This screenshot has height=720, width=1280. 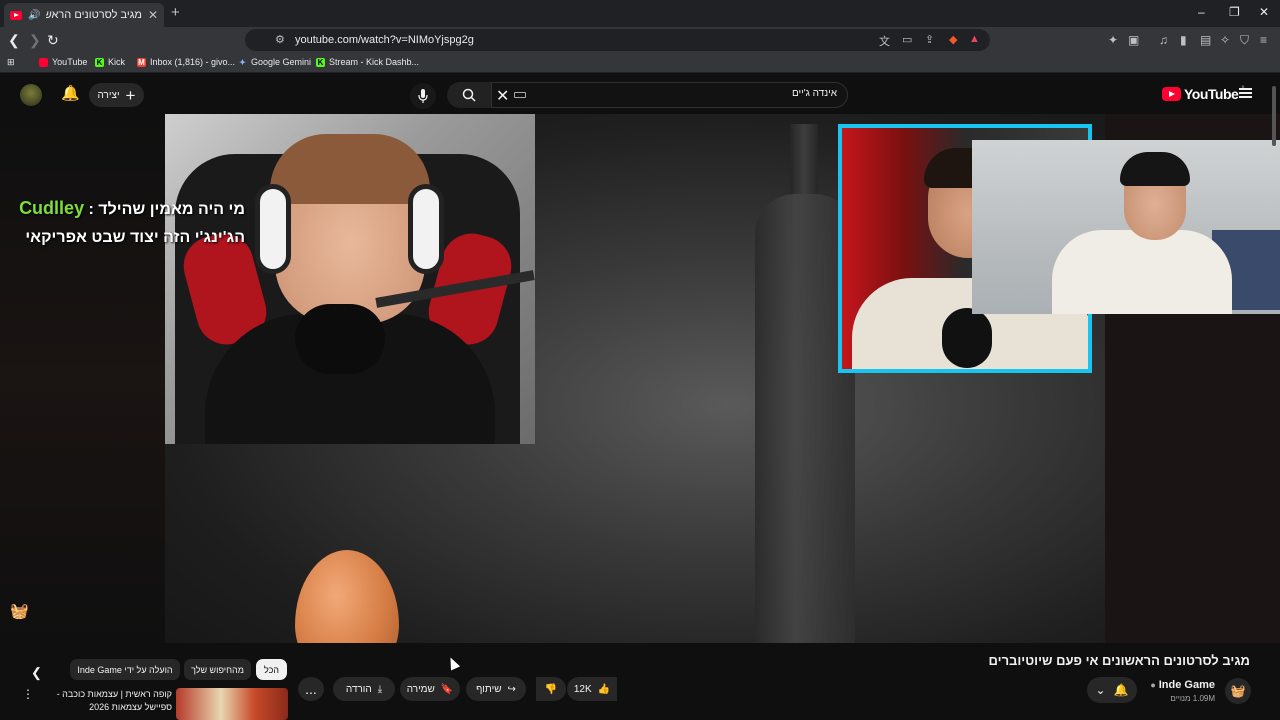 I want to click on browser-tab: 🔊 מגיב לסרטונים הראשונים אי פעם ✕, so click(x=84, y=15).